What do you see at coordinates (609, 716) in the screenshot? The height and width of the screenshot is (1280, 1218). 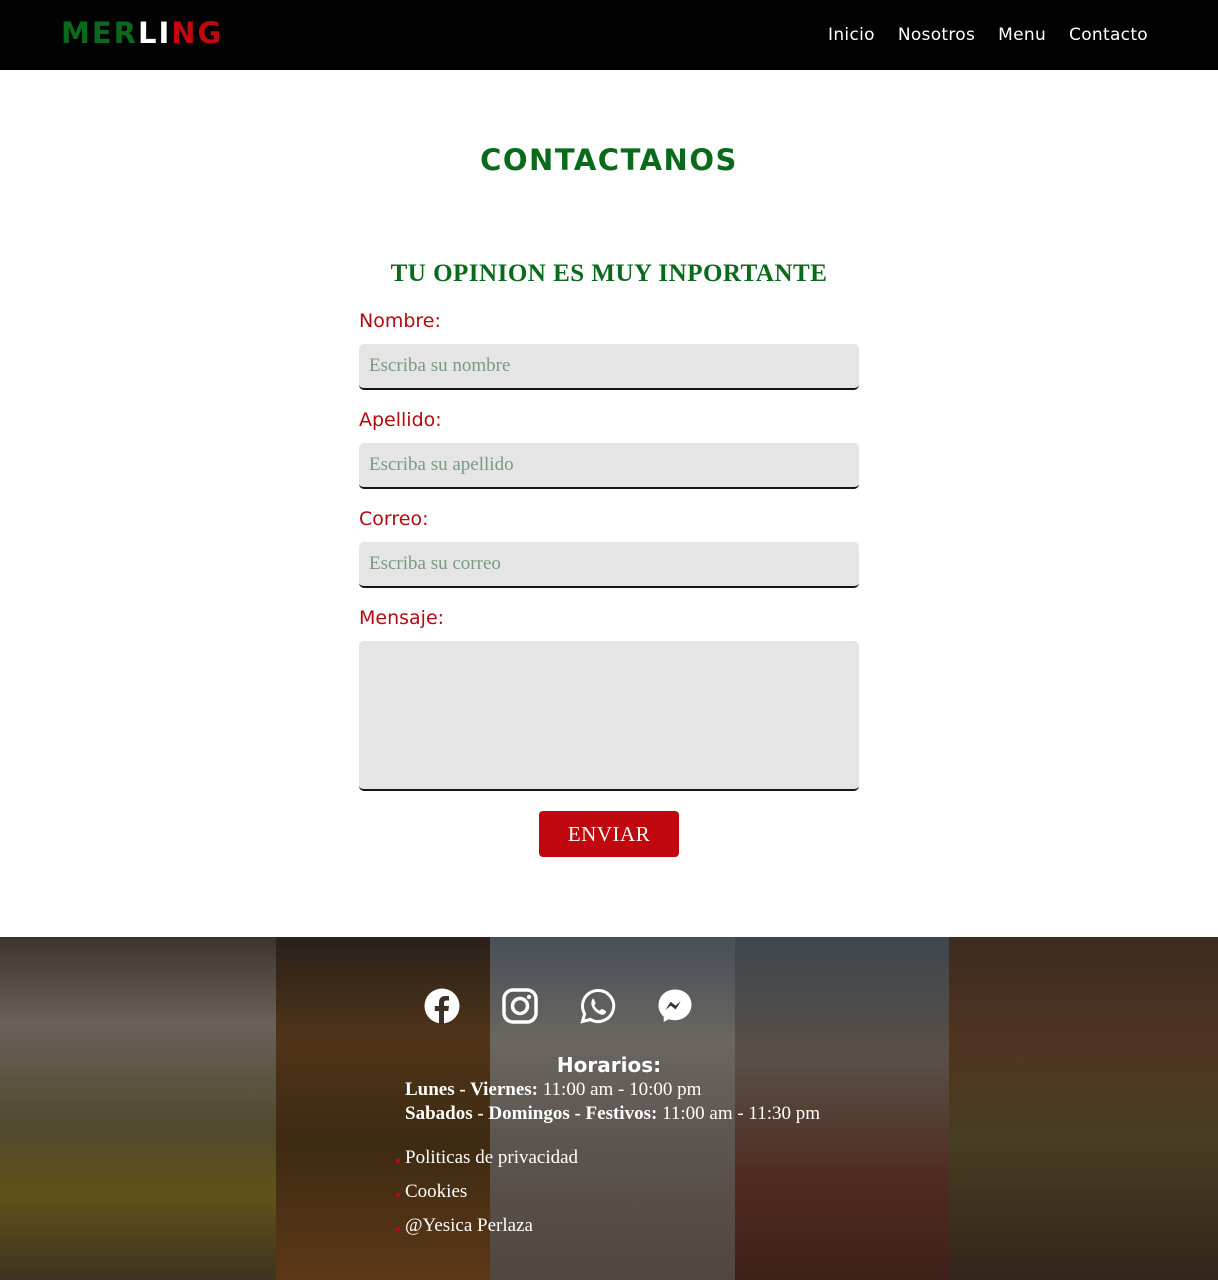 I see `mensaje-textarea` at bounding box center [609, 716].